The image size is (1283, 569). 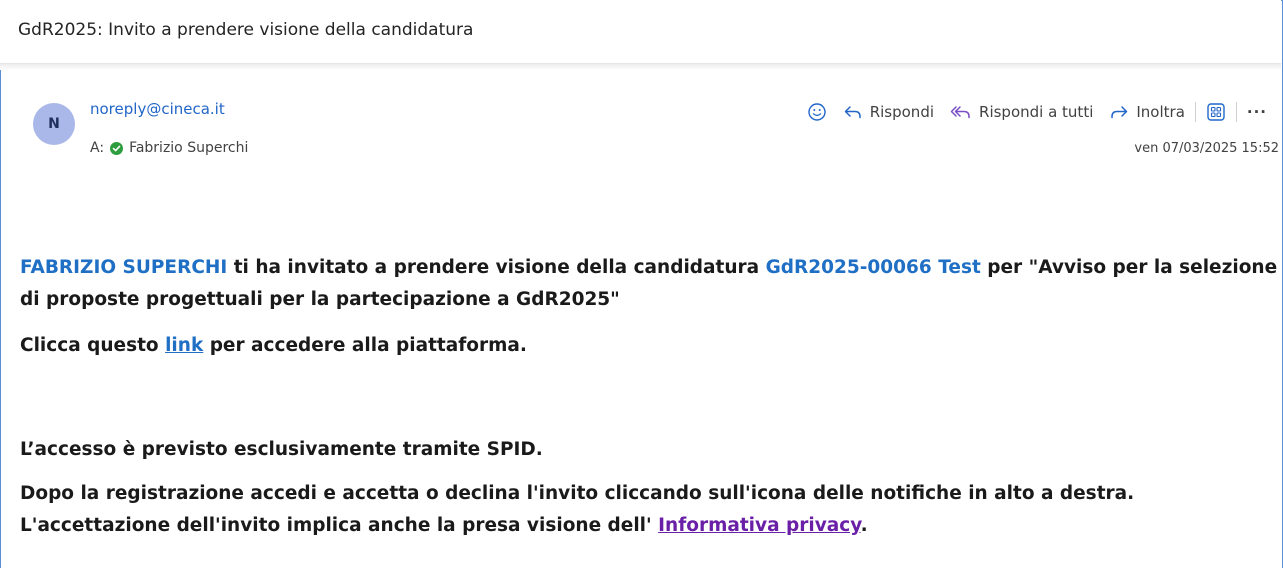 I want to click on recipient-row: A: Fabrizio Superchi, so click(x=169, y=148).